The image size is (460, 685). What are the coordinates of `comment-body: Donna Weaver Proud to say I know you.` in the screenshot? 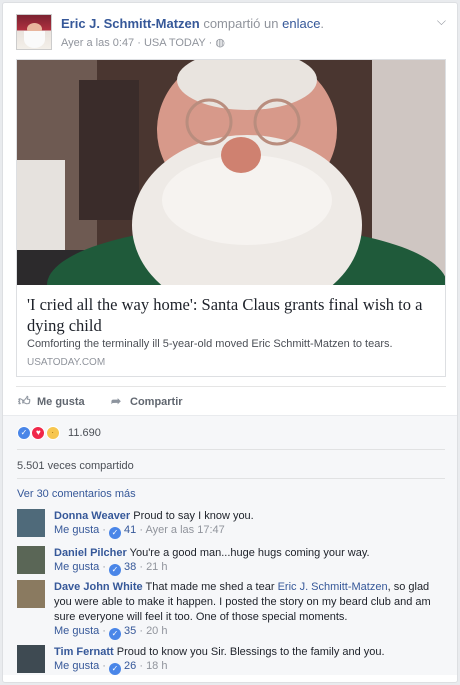 It's located at (249, 516).